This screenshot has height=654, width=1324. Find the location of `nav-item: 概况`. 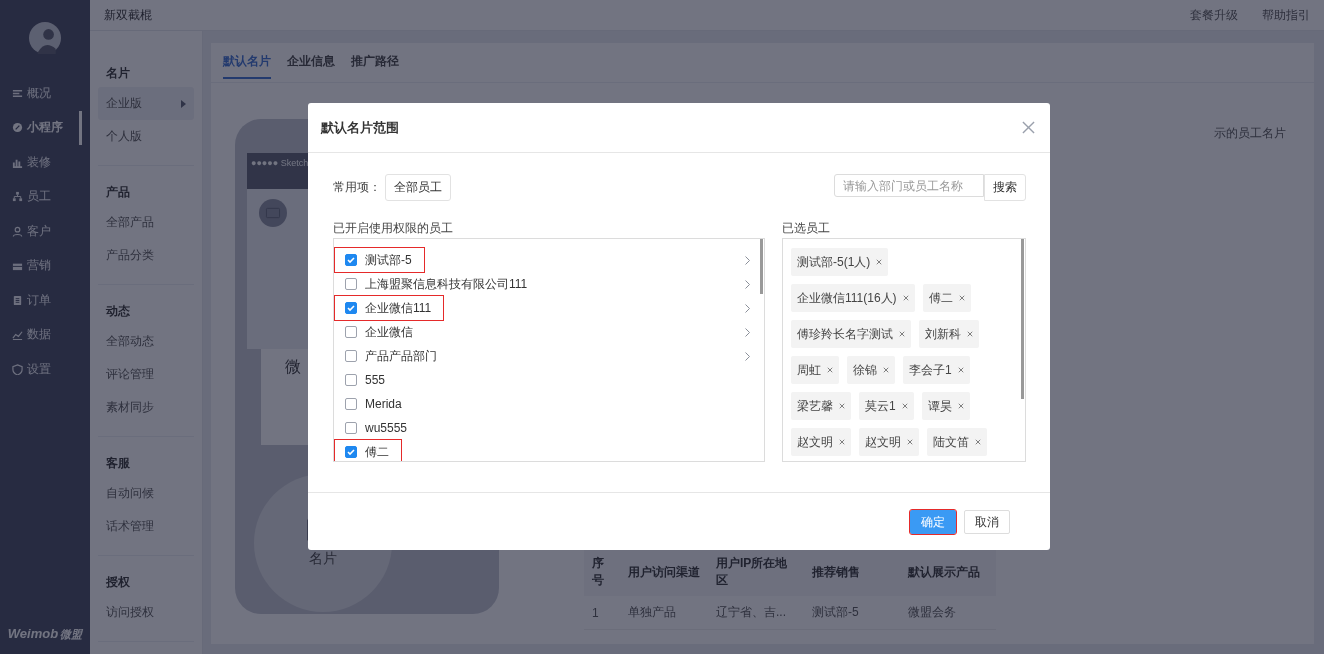

nav-item: 概况 is located at coordinates (45, 93).